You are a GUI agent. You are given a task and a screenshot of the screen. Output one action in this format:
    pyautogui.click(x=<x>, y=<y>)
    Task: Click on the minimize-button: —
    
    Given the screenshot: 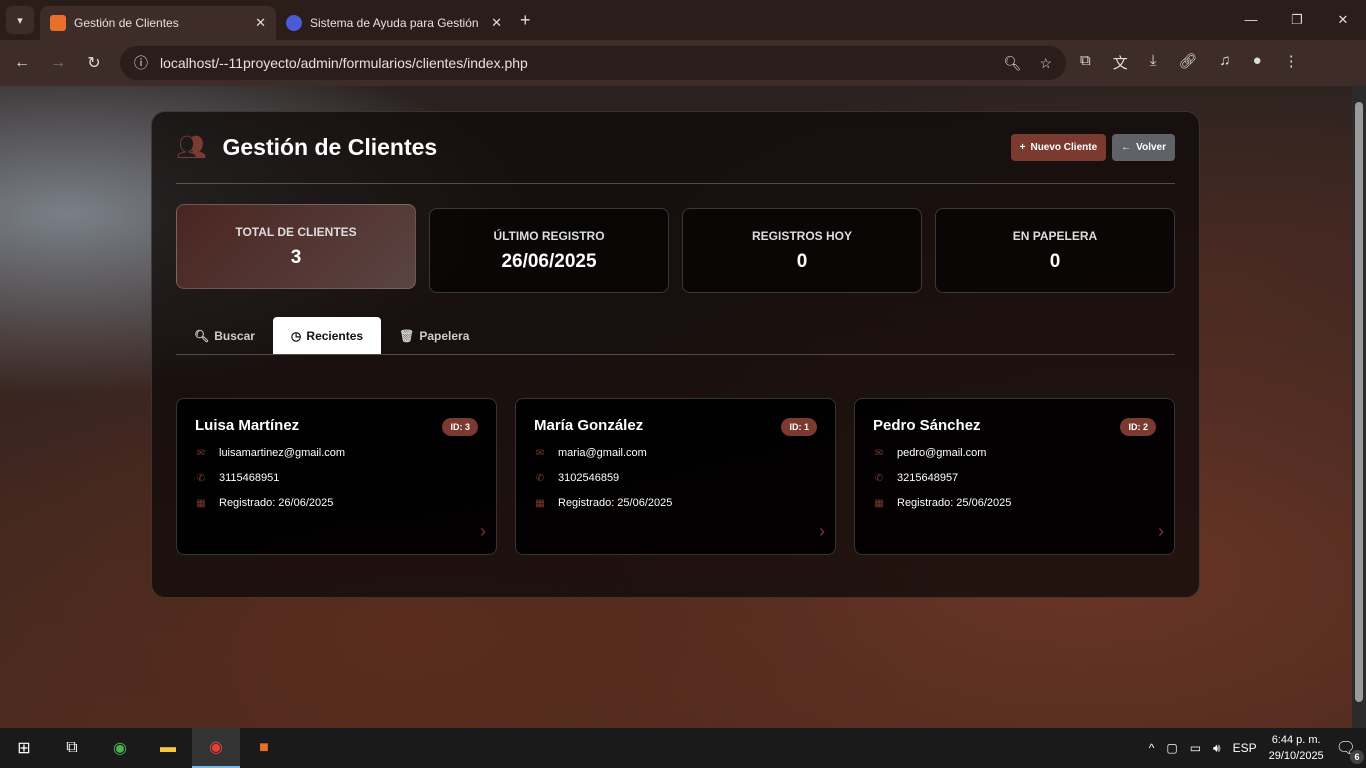 What is the action you would take?
    pyautogui.click(x=1251, y=20)
    